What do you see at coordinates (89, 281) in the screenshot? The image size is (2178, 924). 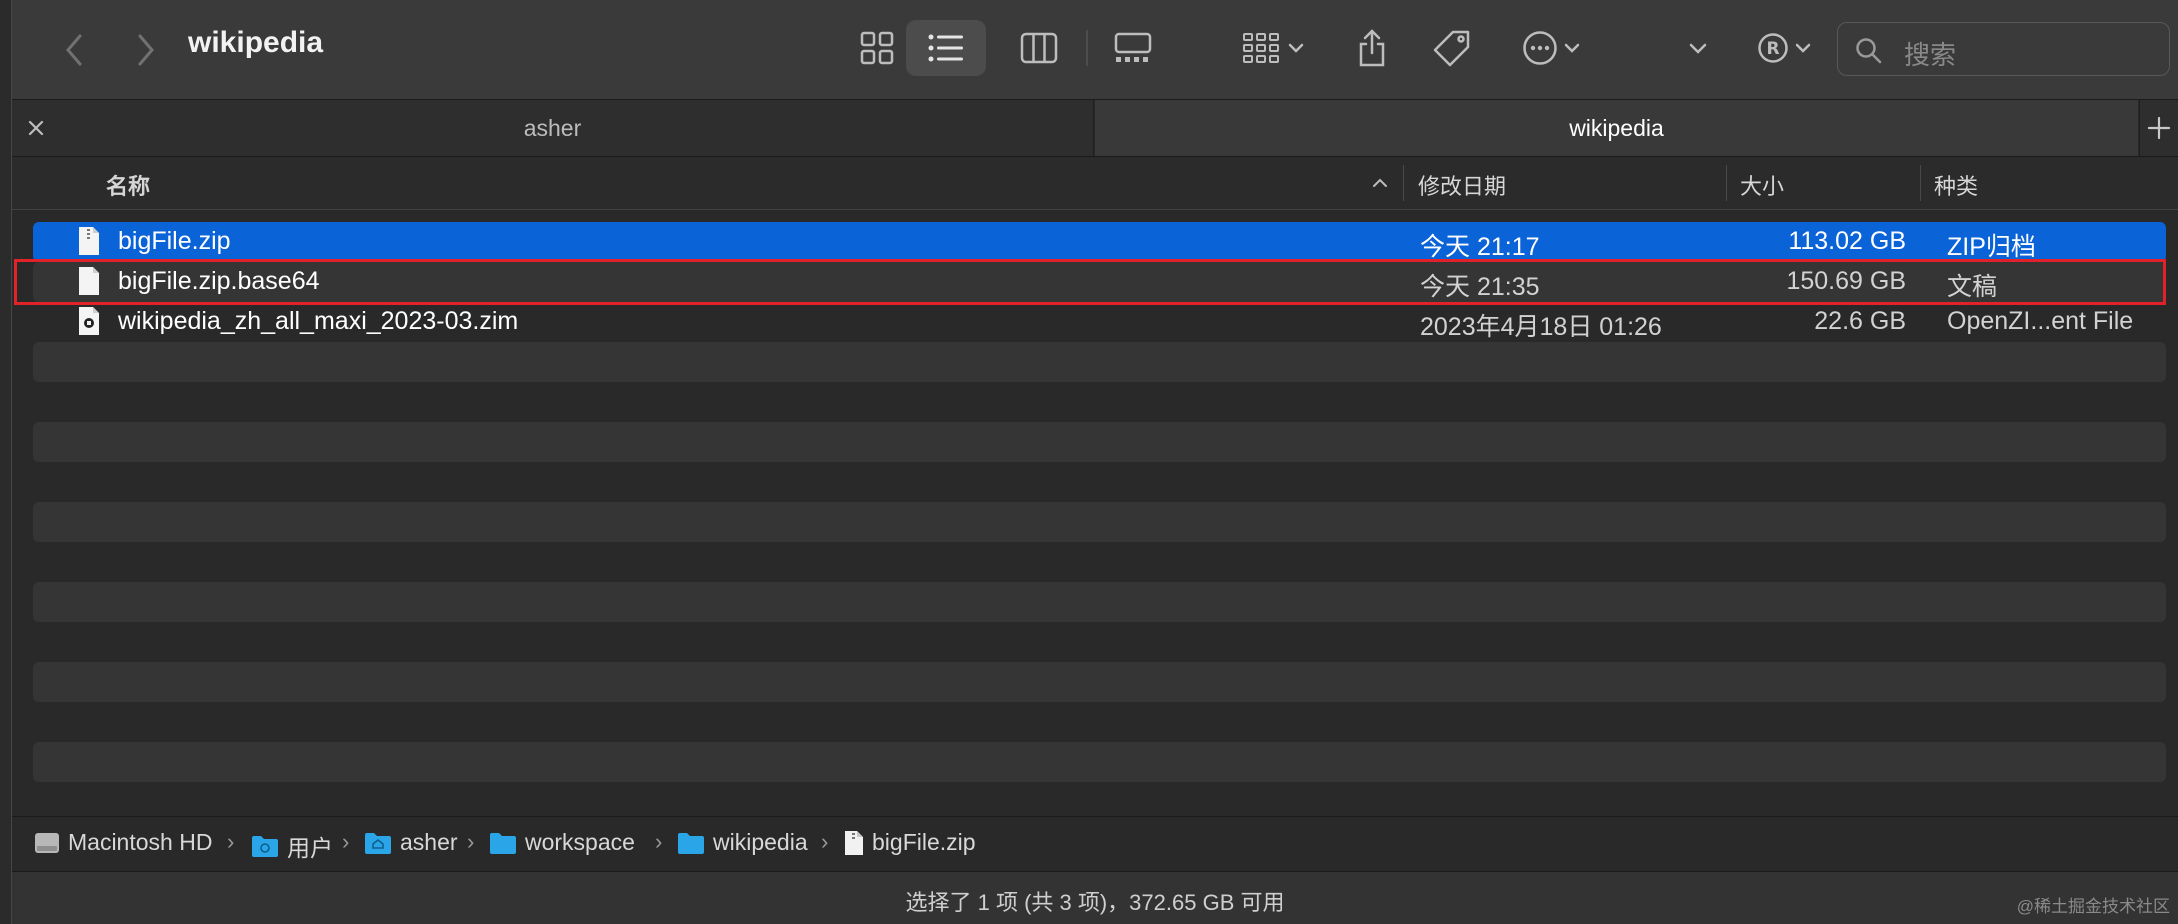 I see `document-file-icon` at bounding box center [89, 281].